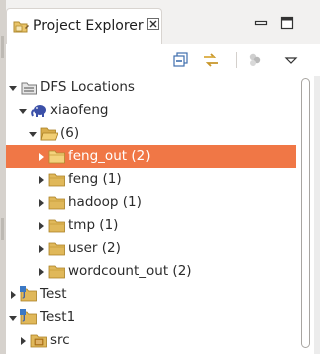  Describe the element at coordinates (29, 88) in the screenshot. I see `dfs-locations-icon` at that location.